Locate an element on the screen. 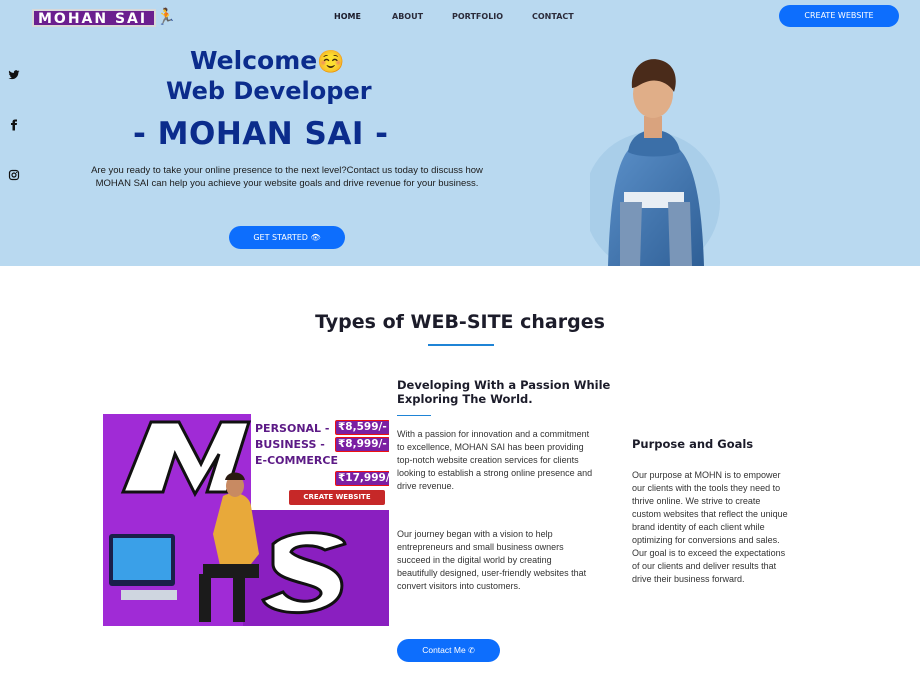 The height and width of the screenshot is (680, 920). promo-price-ecommerce: ₹17,999/- is located at coordinates (362, 478).